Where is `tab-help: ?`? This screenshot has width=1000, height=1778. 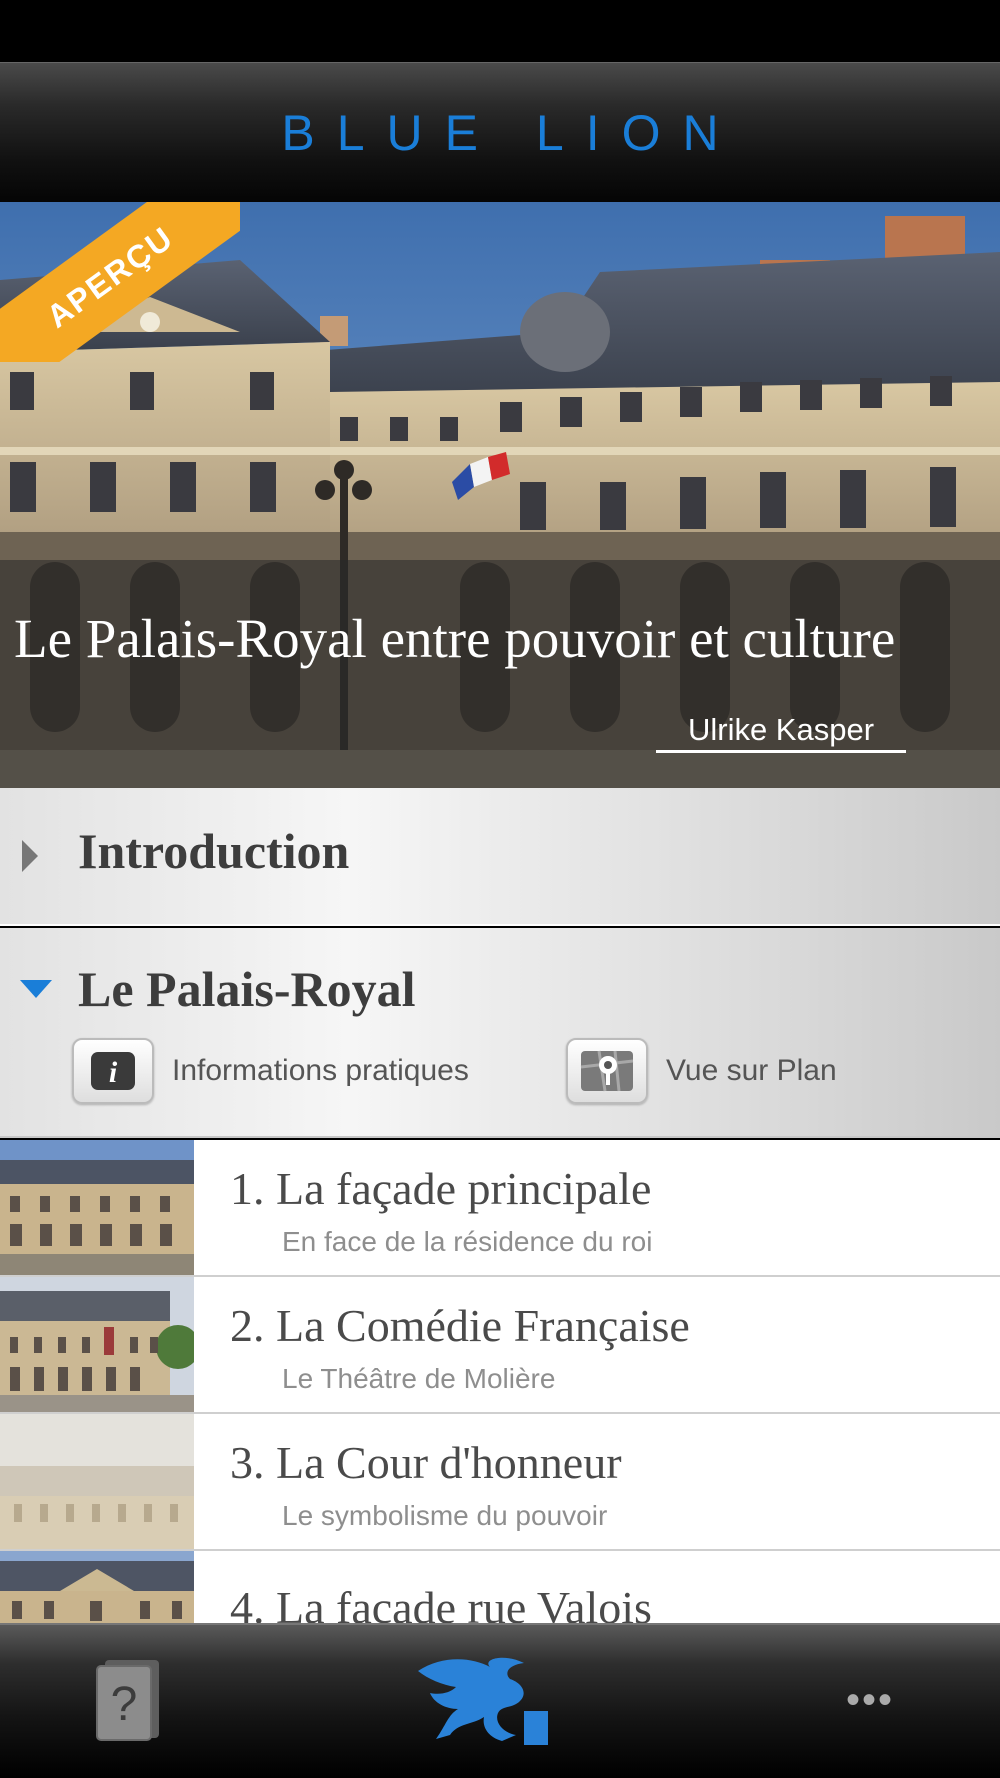
tab-help: ? is located at coordinates (128, 1700).